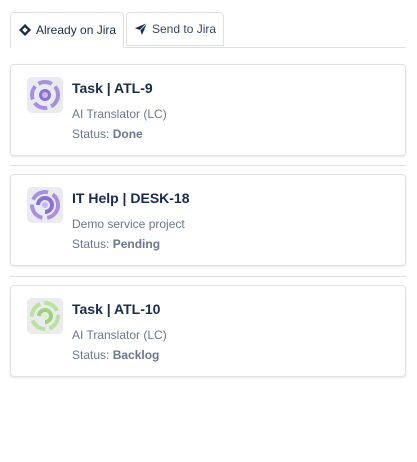 This screenshot has height=462, width=417. What do you see at coordinates (136, 244) in the screenshot?
I see `status-value: Pending` at bounding box center [136, 244].